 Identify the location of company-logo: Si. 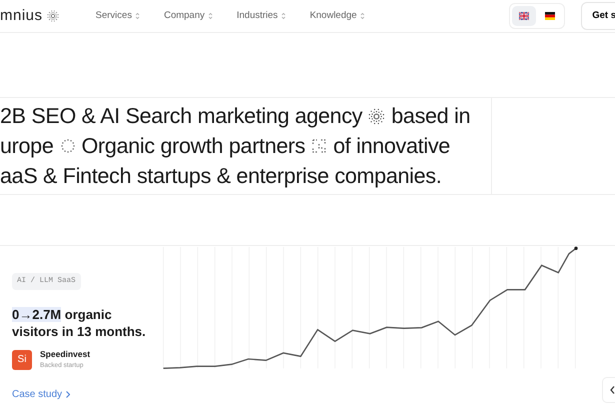
(22, 360).